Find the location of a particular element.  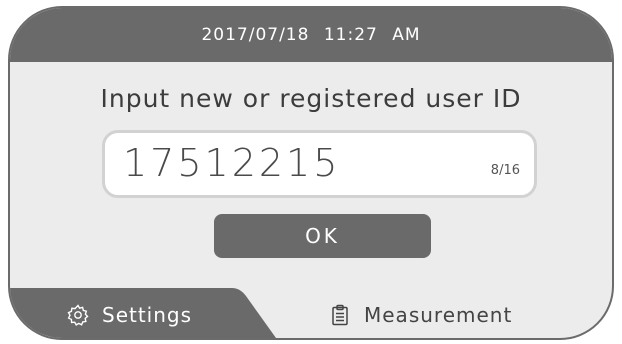

gear-icon is located at coordinates (78, 315).